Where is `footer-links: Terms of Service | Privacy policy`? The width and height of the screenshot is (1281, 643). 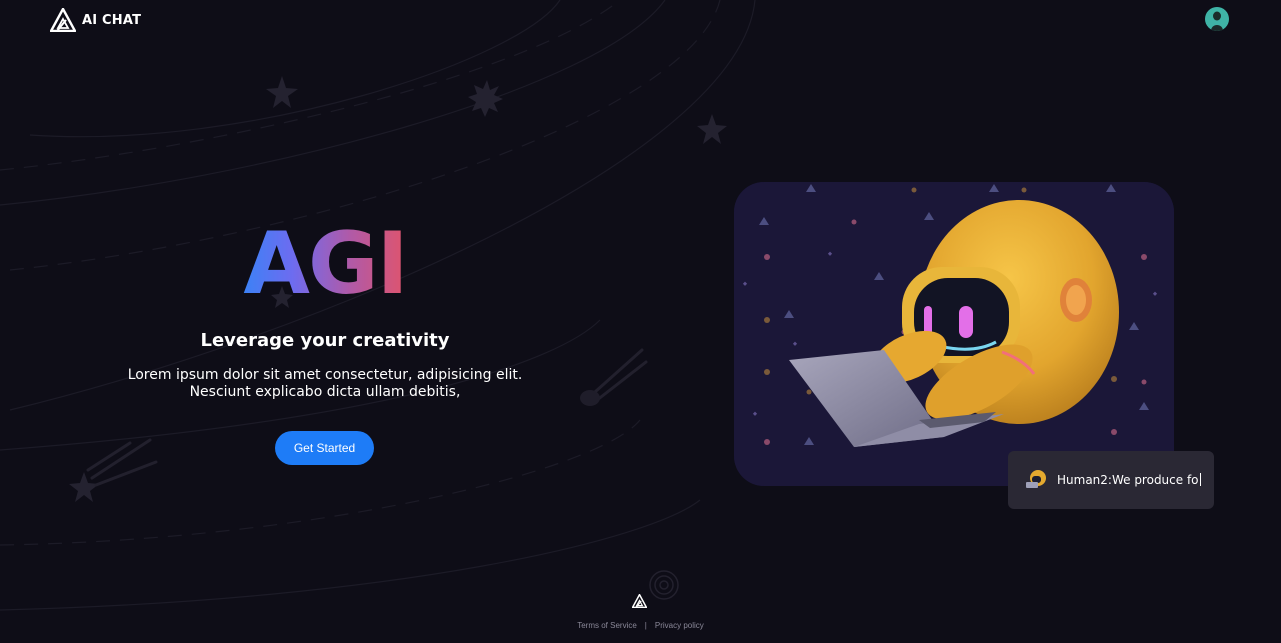
footer-links: Terms of Service | Privacy policy is located at coordinates (640, 625).